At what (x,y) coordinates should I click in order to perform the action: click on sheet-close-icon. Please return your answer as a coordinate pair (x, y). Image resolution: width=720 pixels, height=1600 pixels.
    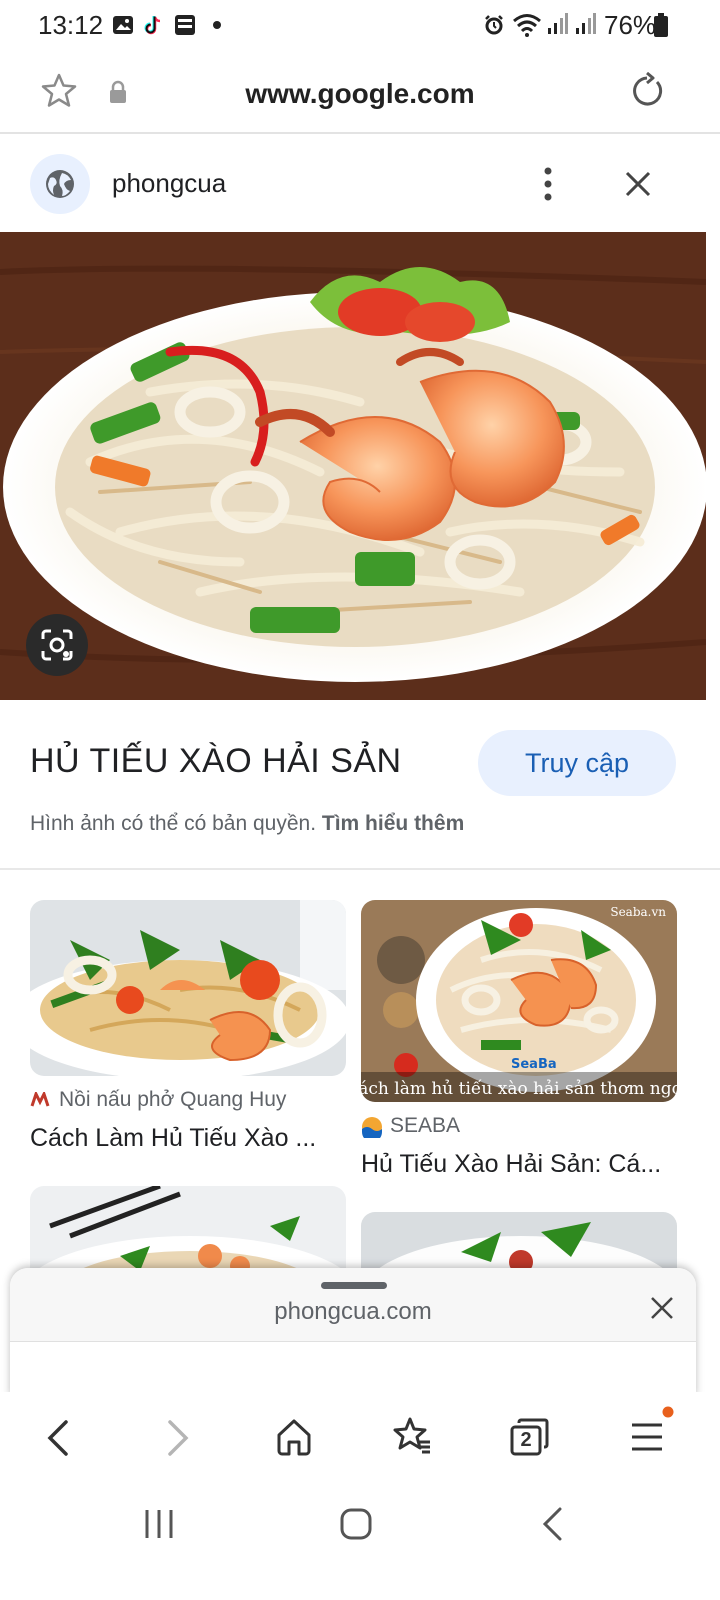
    Looking at the image, I should click on (662, 1308).